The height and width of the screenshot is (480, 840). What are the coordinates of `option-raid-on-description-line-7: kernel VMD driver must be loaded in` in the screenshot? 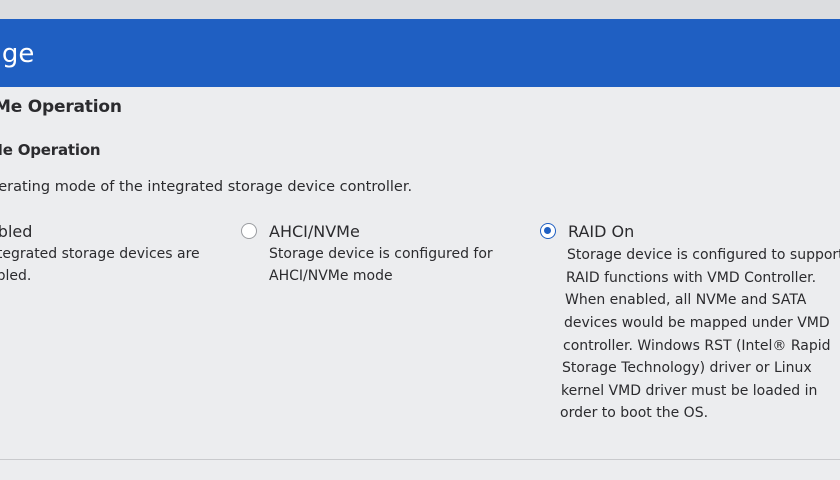 It's located at (689, 391).